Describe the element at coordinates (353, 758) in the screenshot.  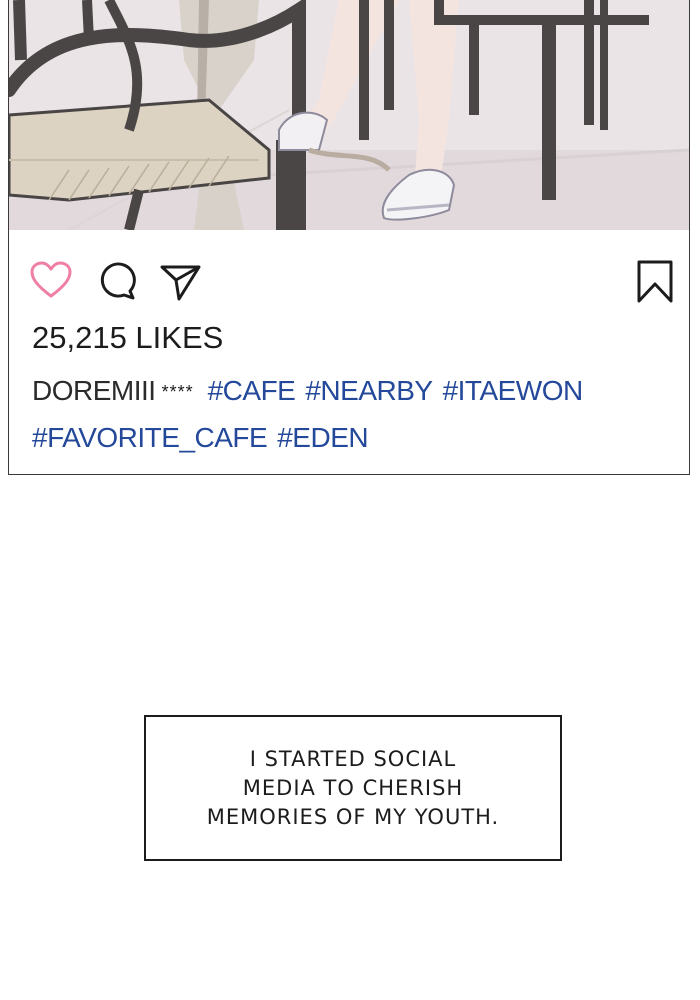
I see `narration-line: I STARTED SOCIAL` at that location.